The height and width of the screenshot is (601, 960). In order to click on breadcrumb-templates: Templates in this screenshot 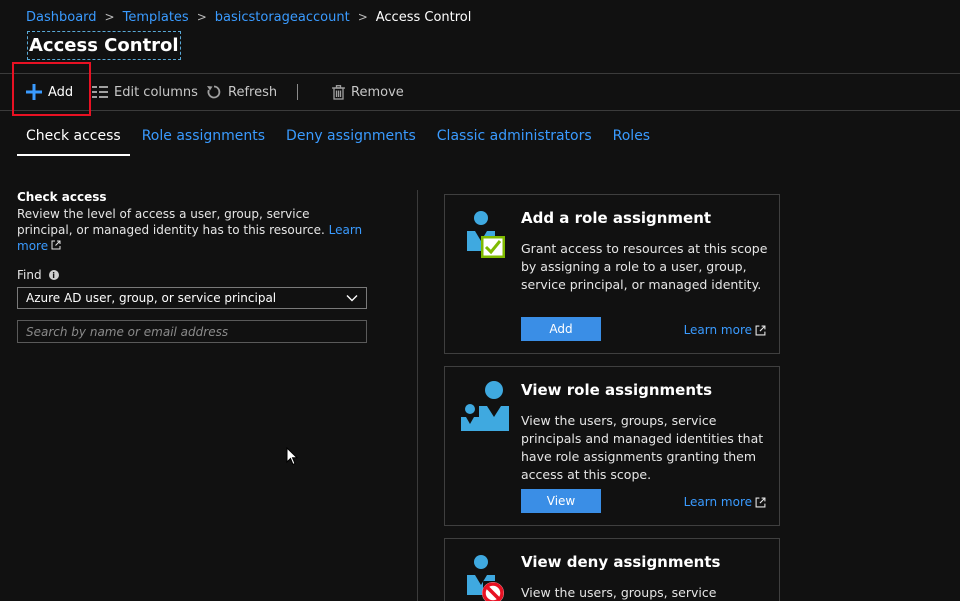, I will do `click(156, 17)`.